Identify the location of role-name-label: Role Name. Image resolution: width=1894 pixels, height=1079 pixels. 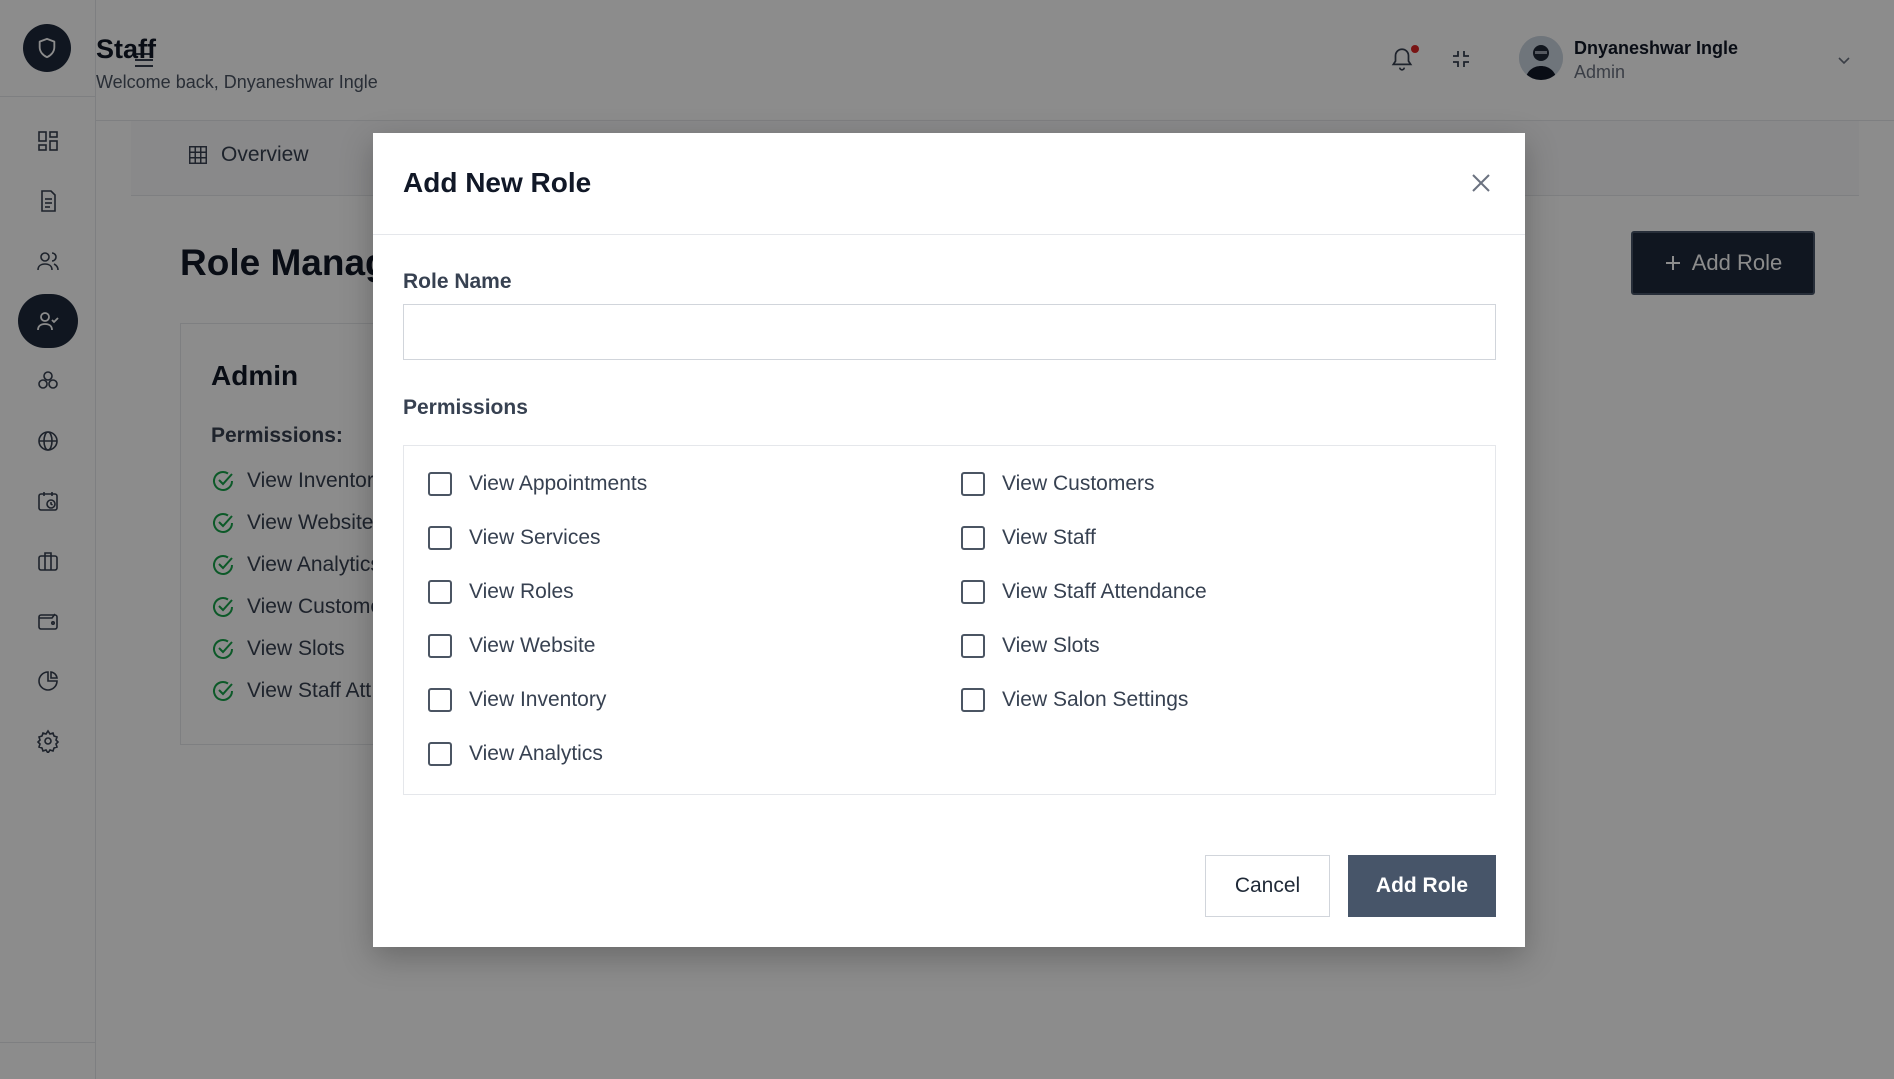
(457, 281).